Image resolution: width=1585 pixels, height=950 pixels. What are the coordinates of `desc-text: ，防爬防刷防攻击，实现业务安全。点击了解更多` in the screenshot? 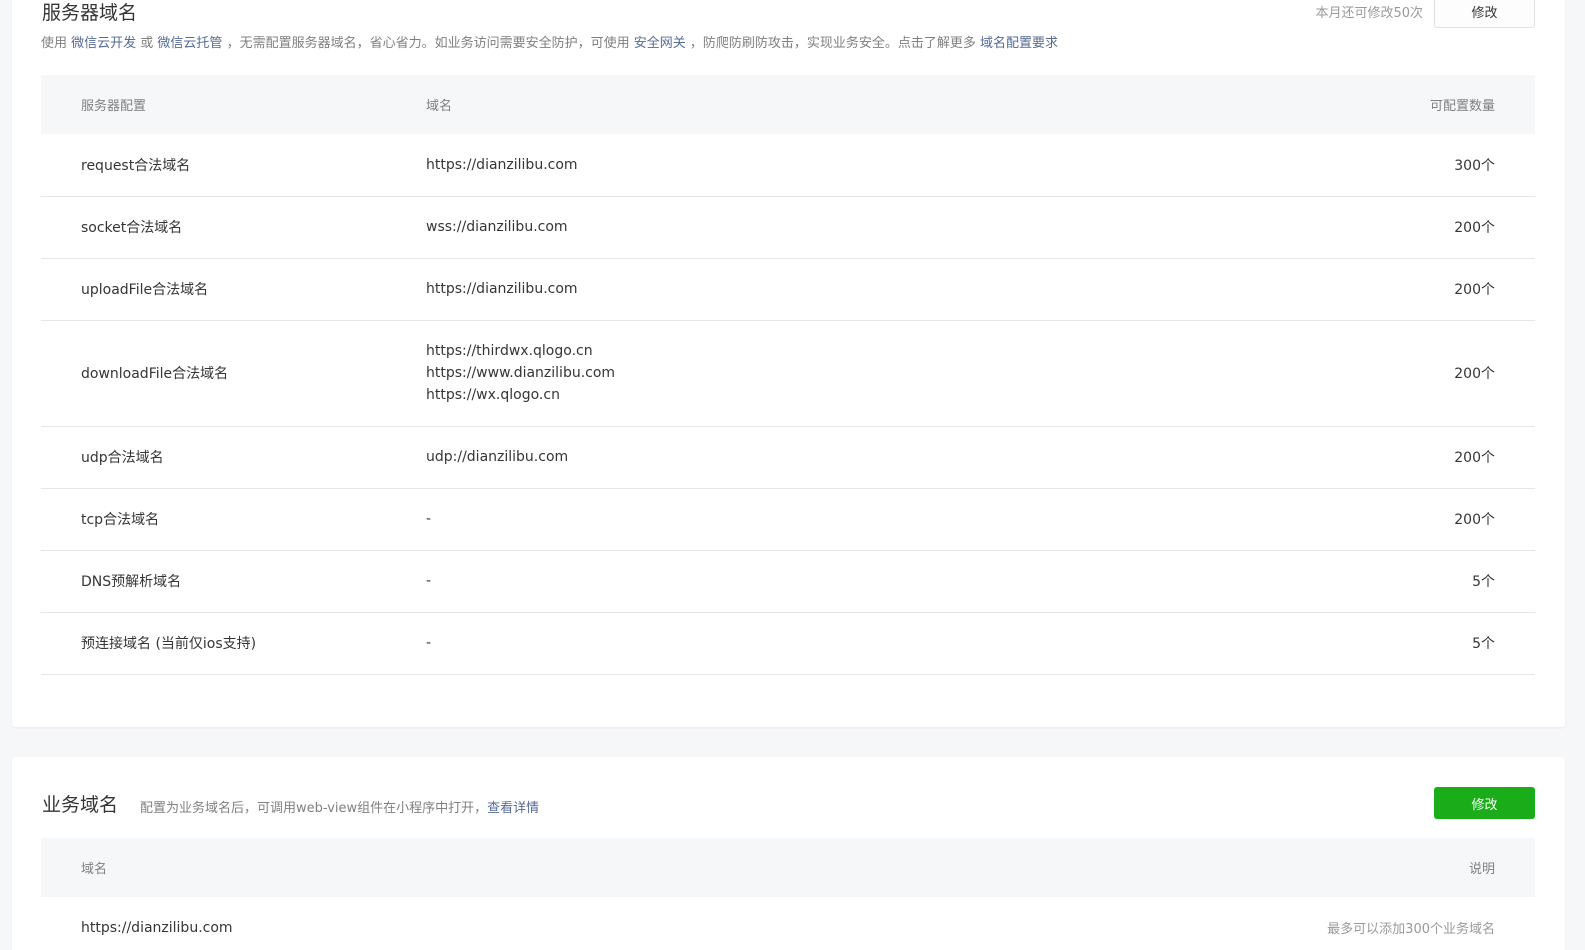 It's located at (832, 43).